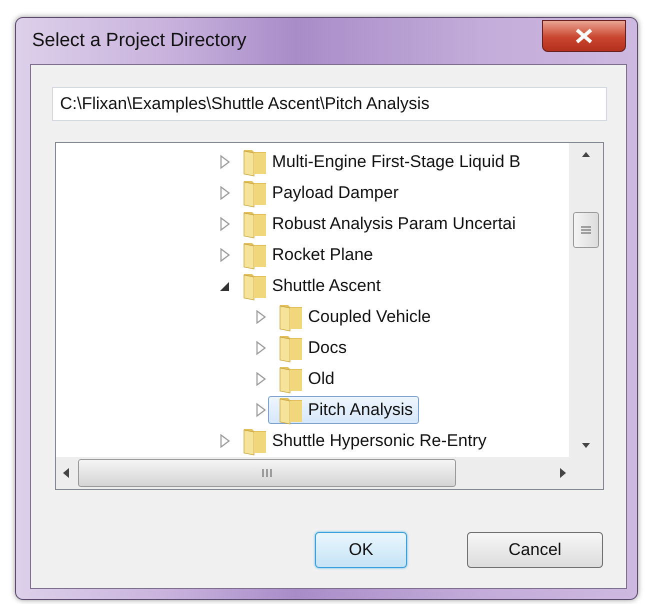  Describe the element at coordinates (329, 104) in the screenshot. I see `path-field: C:\Flixan\Examples\Shuttle Ascent\Pitch Analysis` at that location.